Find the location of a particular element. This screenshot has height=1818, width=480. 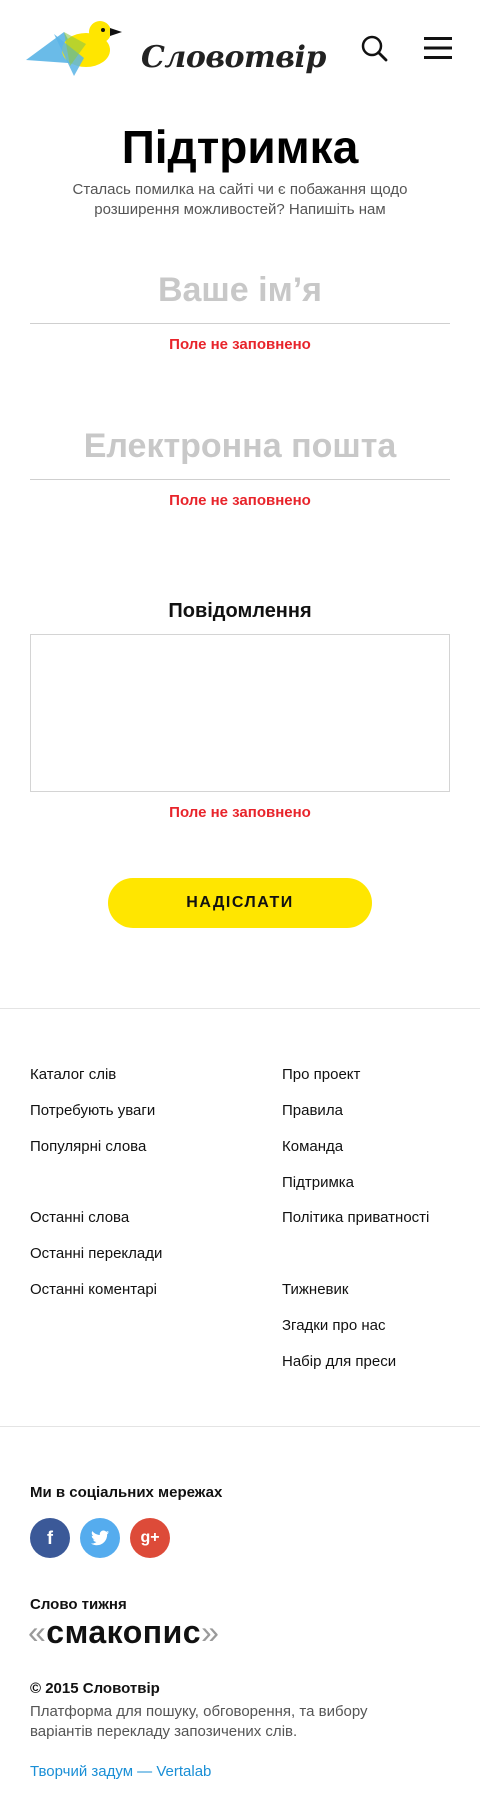

message-textarea is located at coordinates (240, 713).